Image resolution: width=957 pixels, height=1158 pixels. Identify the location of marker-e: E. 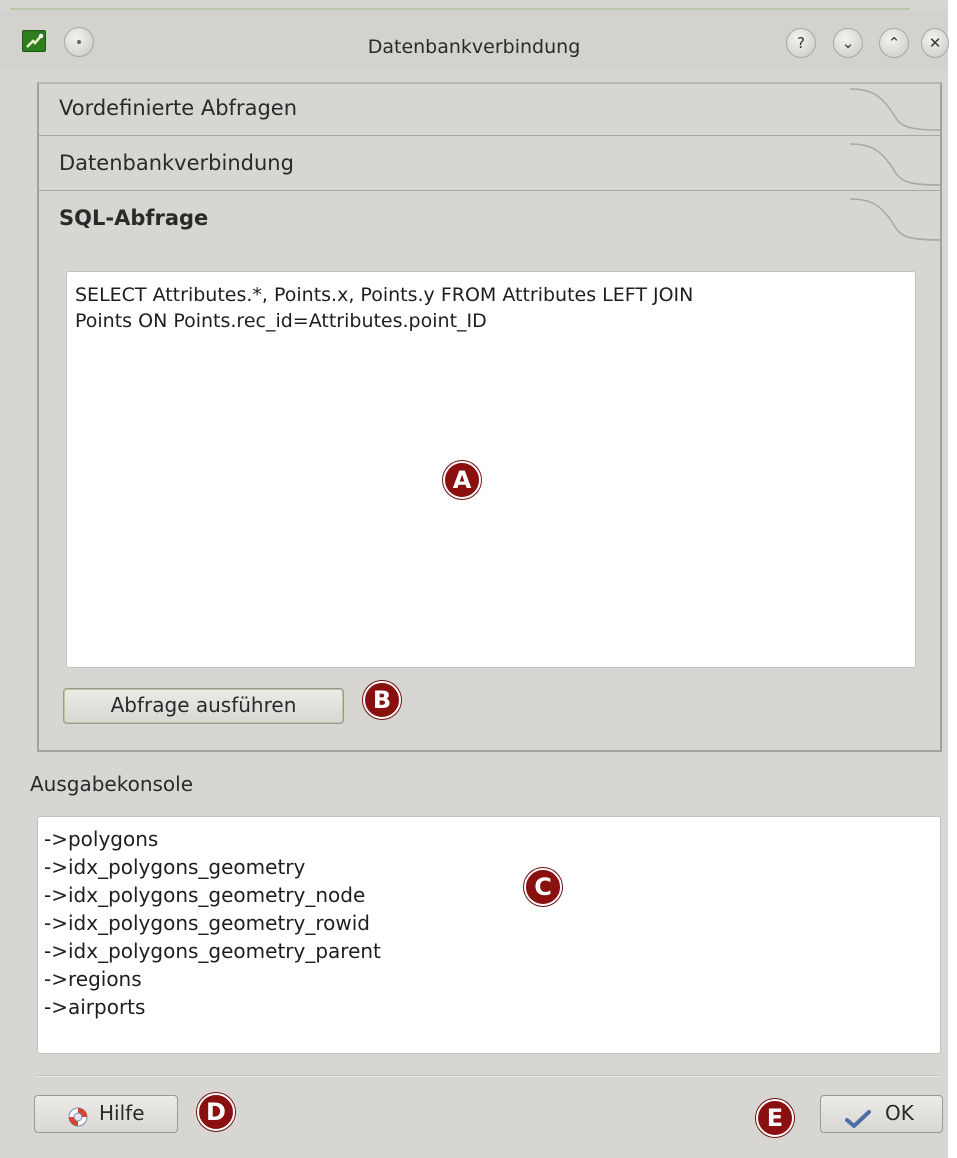
(775, 1118).